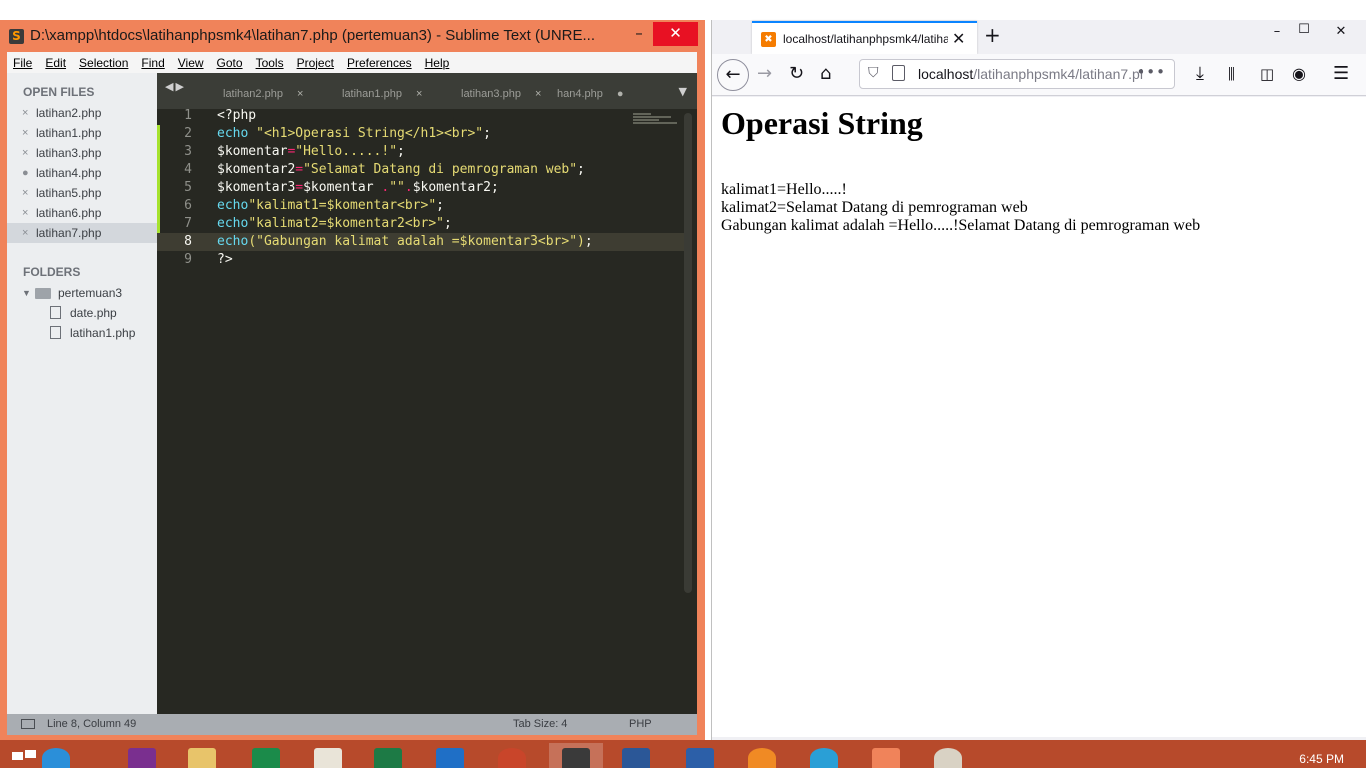 This screenshot has height=768, width=1366. Describe the element at coordinates (82, 213) in the screenshot. I see `open-file-item: × latihan6.php` at that location.